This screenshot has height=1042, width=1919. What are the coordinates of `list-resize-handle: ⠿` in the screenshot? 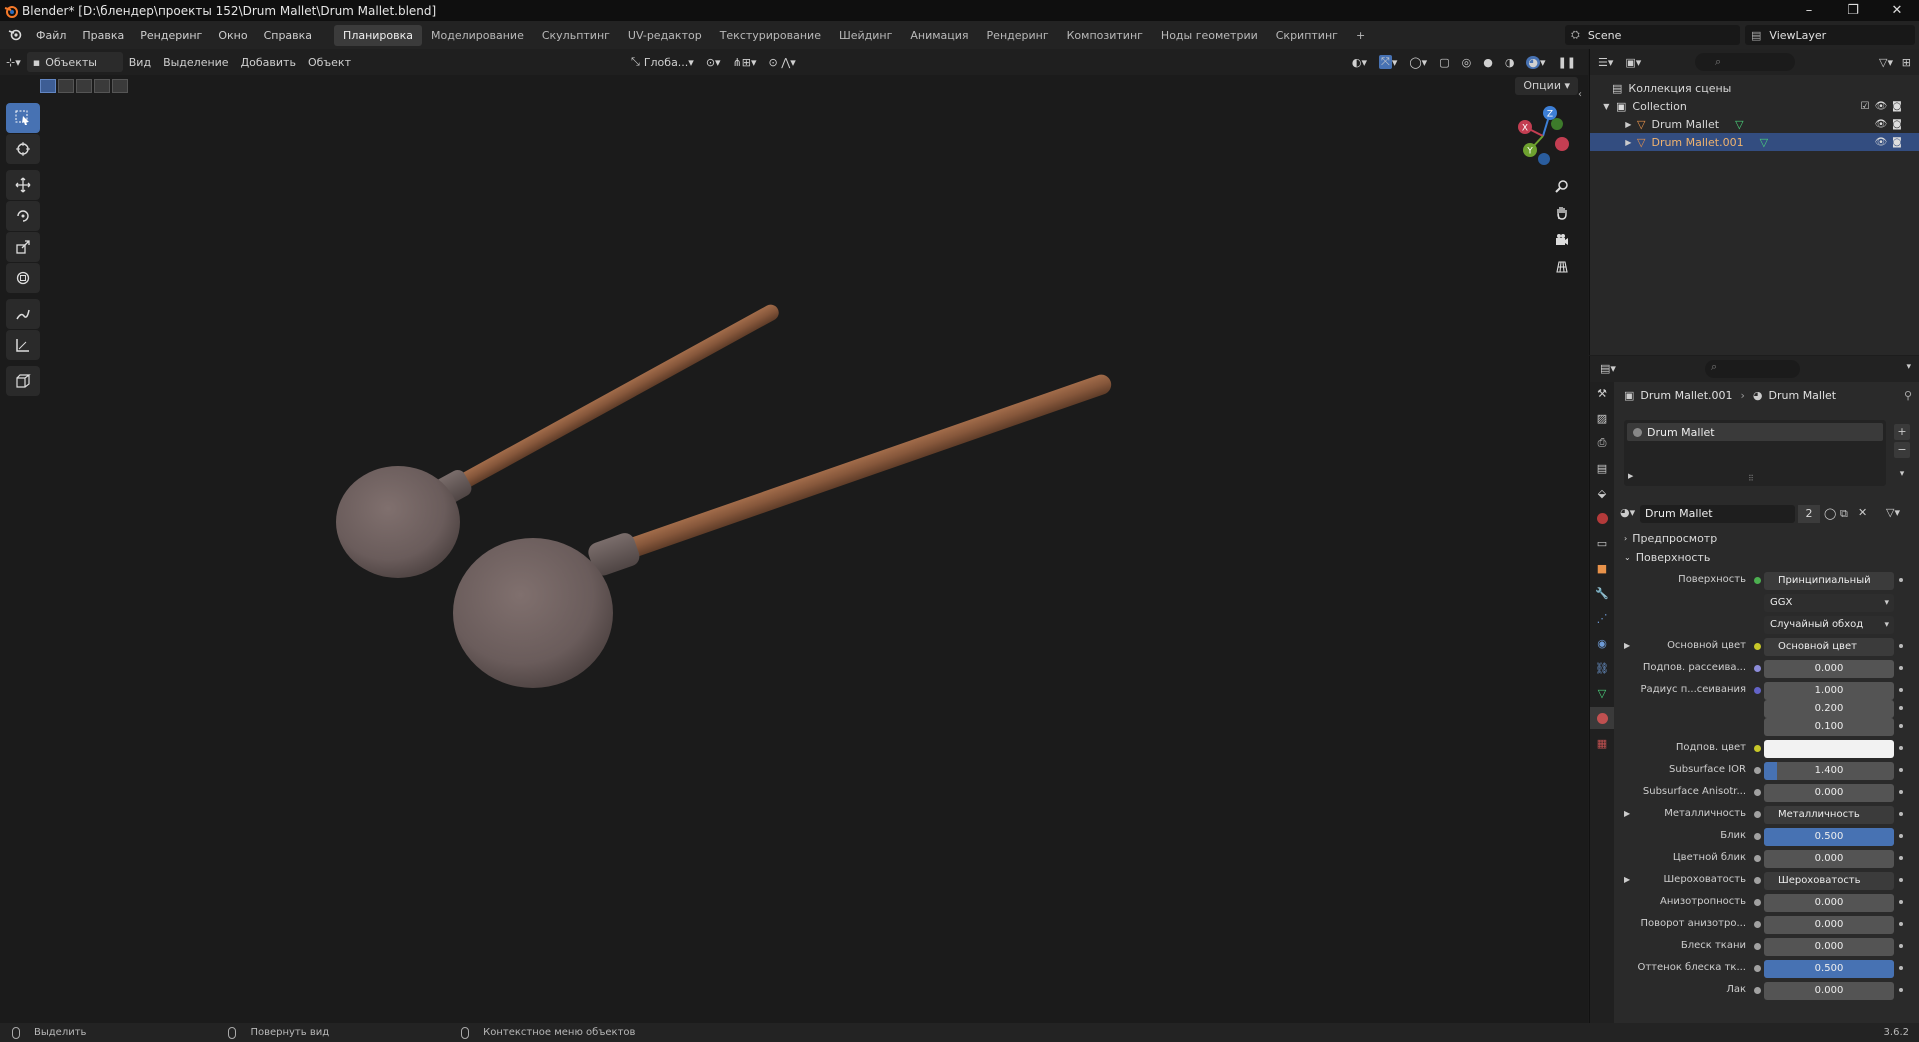 It's located at (1751, 478).